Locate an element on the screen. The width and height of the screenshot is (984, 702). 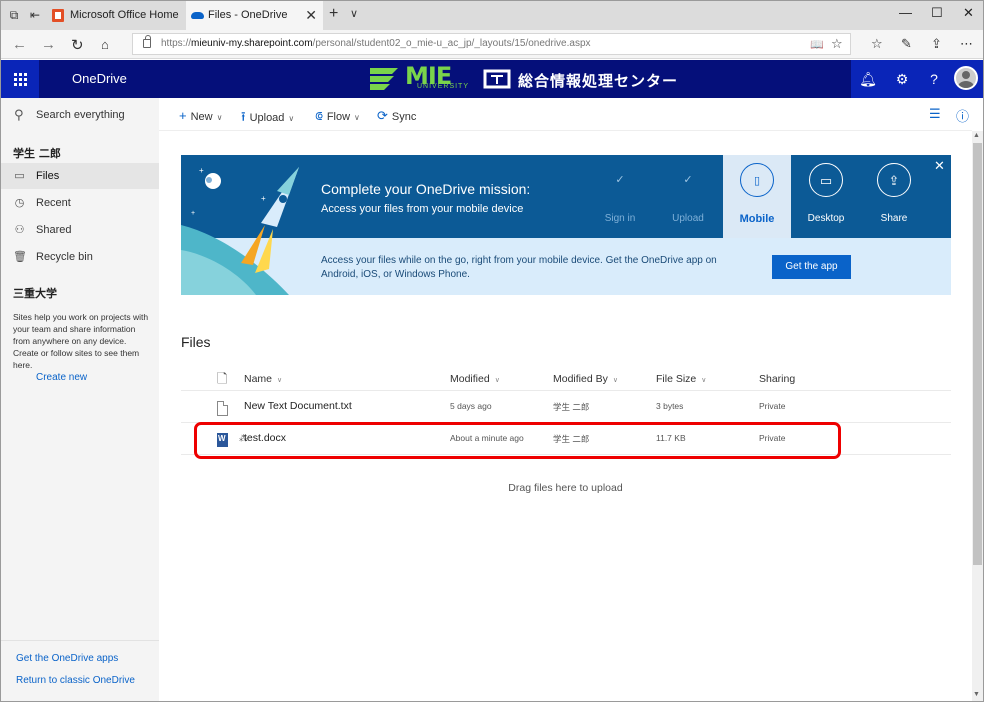
file-modified-by: 学生 二郎 is located at coordinates (571, 407).